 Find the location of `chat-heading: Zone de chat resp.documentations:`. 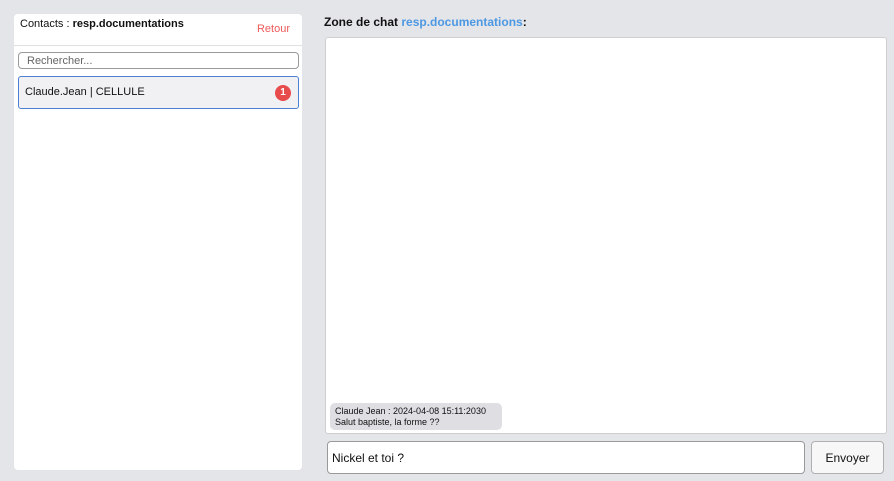

chat-heading: Zone de chat resp.documentations: is located at coordinates (425, 22).